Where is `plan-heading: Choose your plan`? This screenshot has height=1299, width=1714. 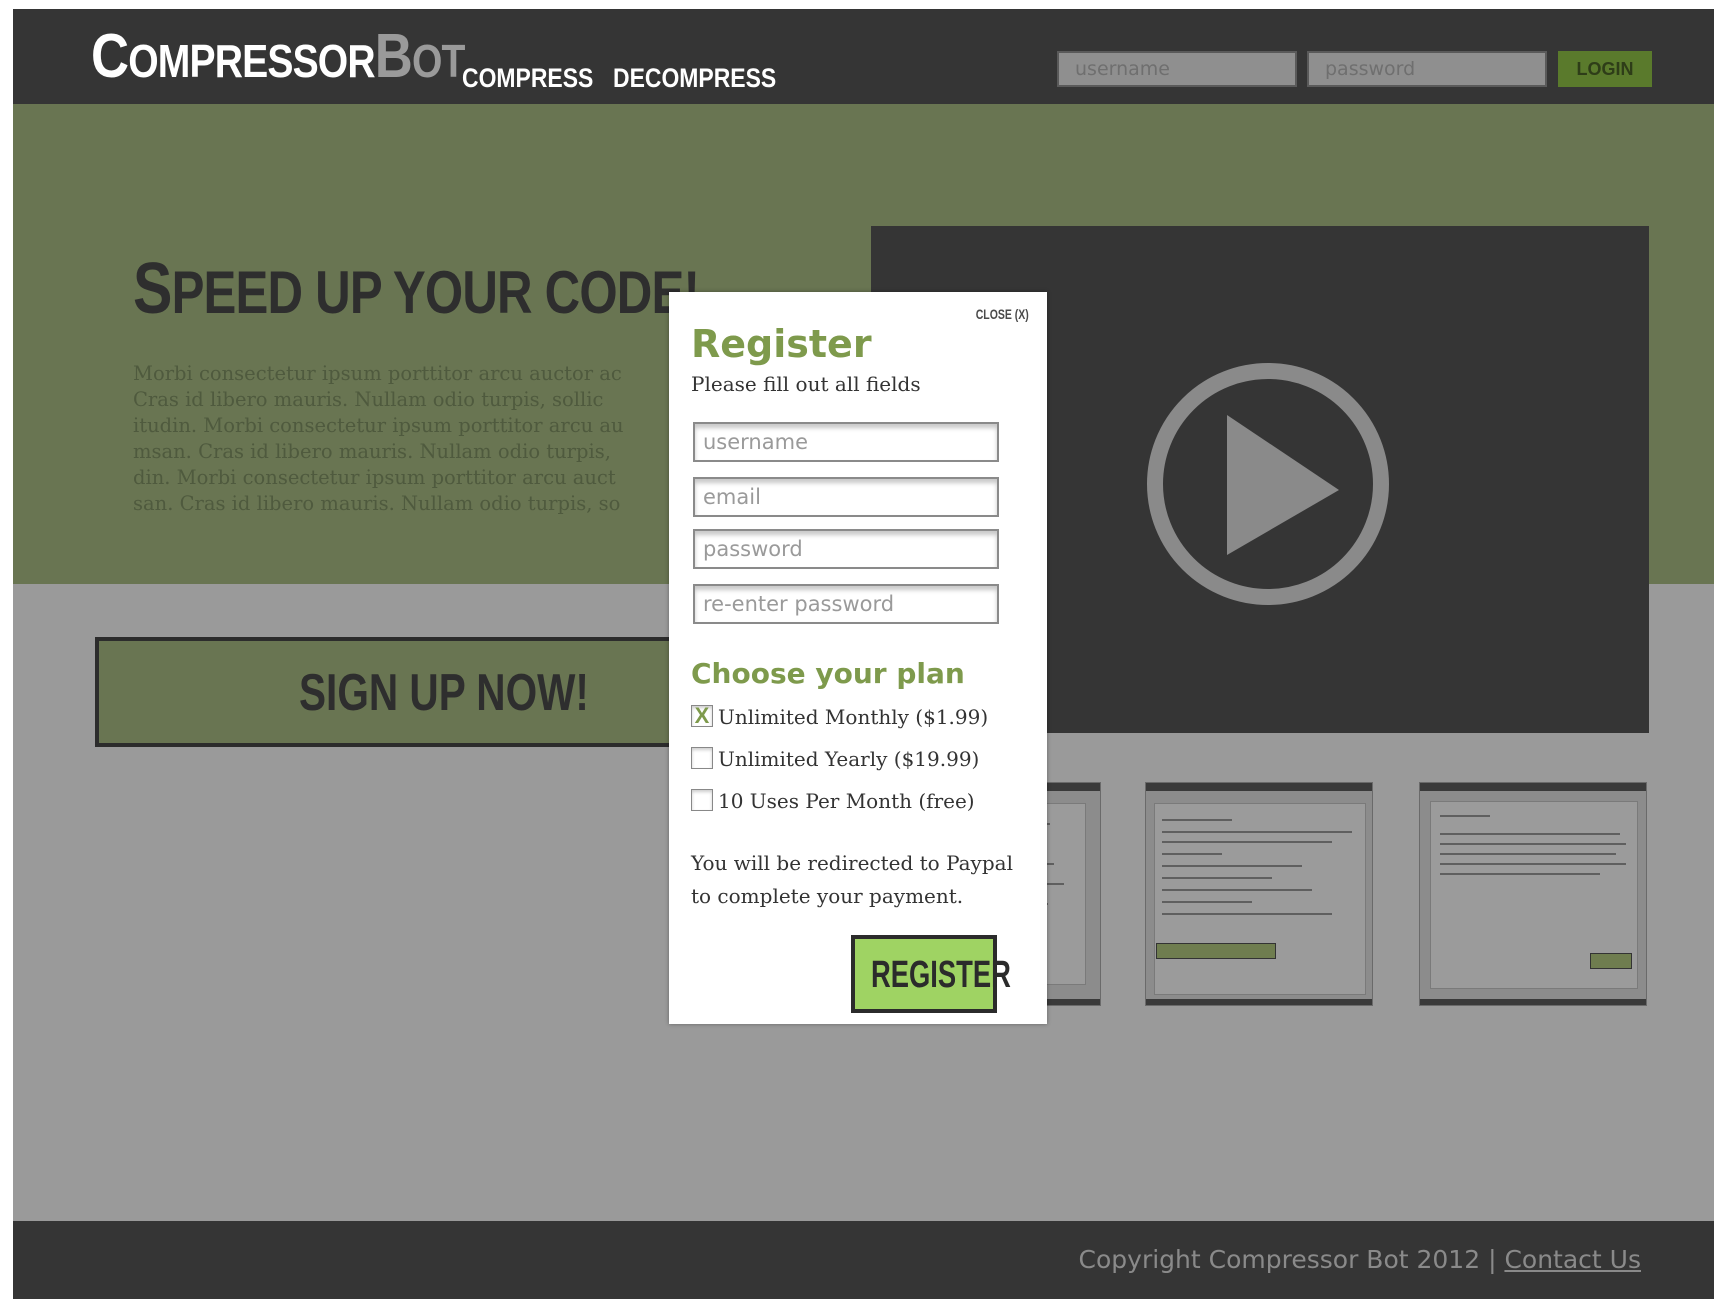
plan-heading: Choose your plan is located at coordinates (828, 673).